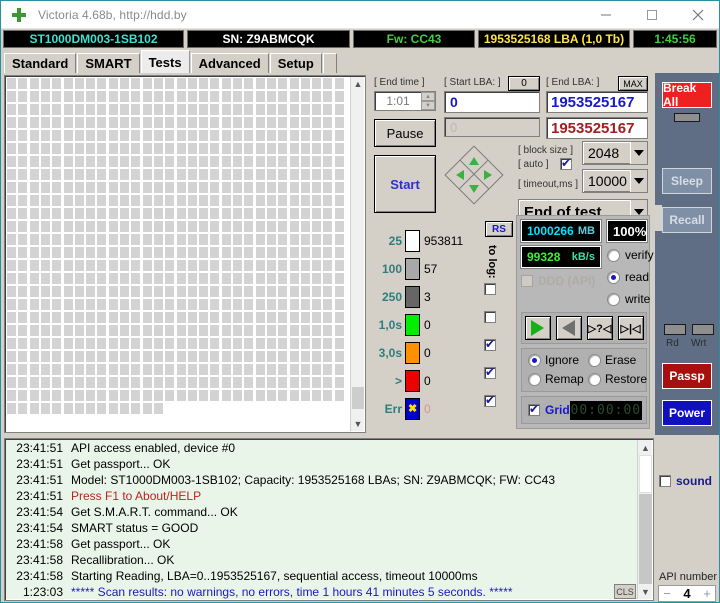 This screenshot has width=720, height=603. Describe the element at coordinates (108, 63) in the screenshot. I see `tab-smart: SMART` at that location.